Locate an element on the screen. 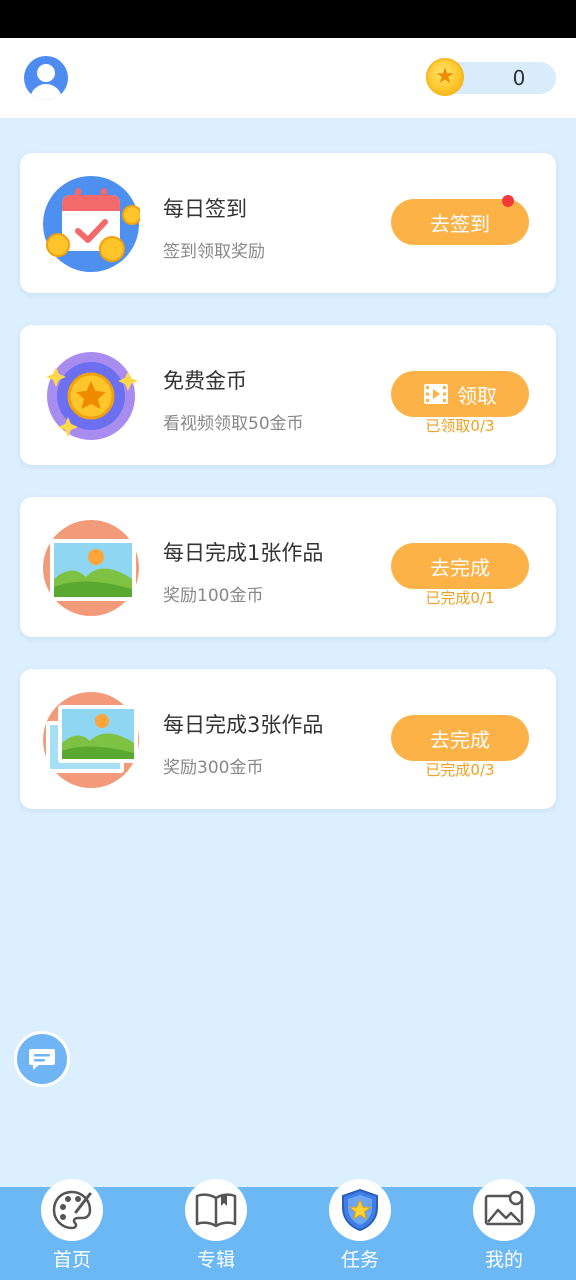 The image size is (576, 1280). bottom-tab-bar: 首页 专辑 任务 我的 is located at coordinates (288, 1229).